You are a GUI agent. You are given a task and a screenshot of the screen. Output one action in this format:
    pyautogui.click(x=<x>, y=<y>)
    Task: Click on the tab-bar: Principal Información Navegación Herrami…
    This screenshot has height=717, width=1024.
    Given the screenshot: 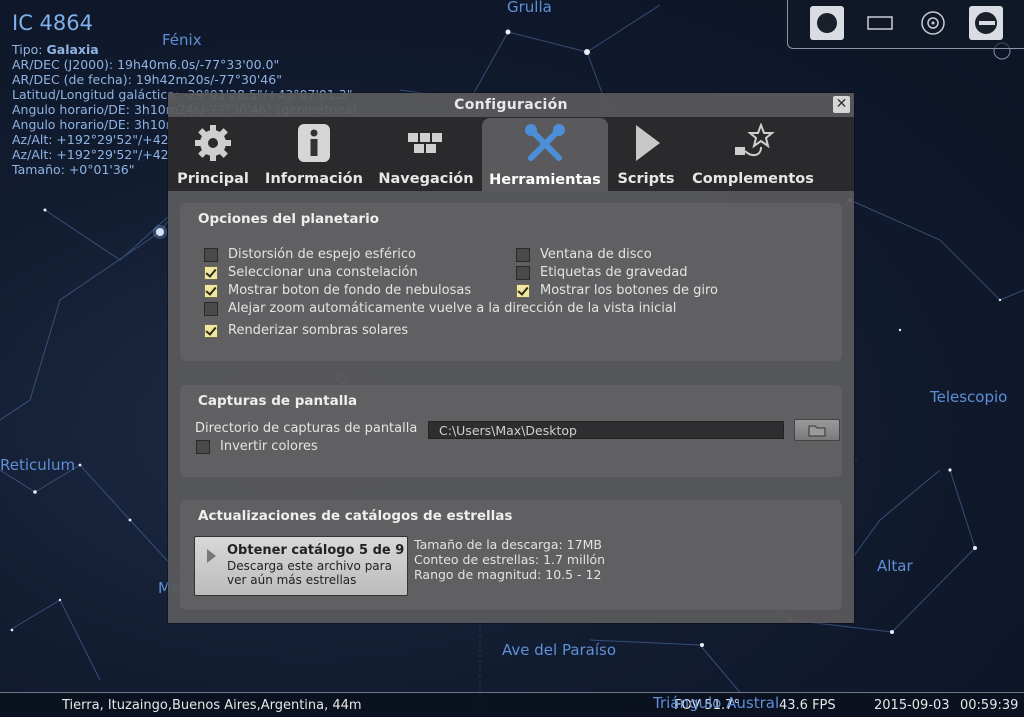 What is the action you would take?
    pyautogui.click(x=511, y=154)
    